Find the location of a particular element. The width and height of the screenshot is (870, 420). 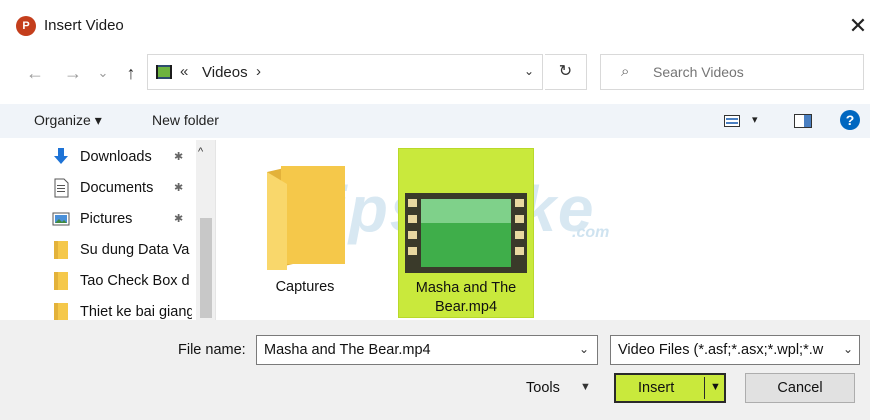

file-item-masha-video: Masha and The Bear.mp4 is located at coordinates (466, 233).